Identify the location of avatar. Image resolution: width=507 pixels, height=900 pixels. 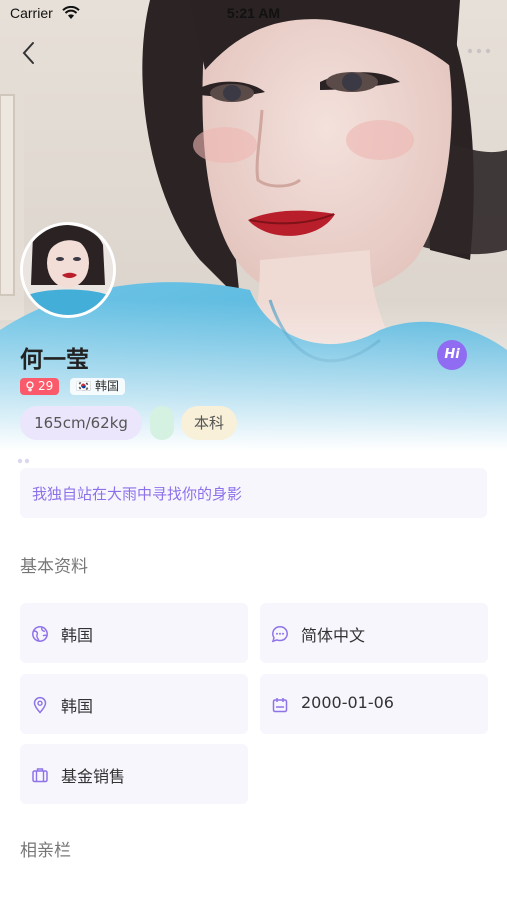
(68, 270).